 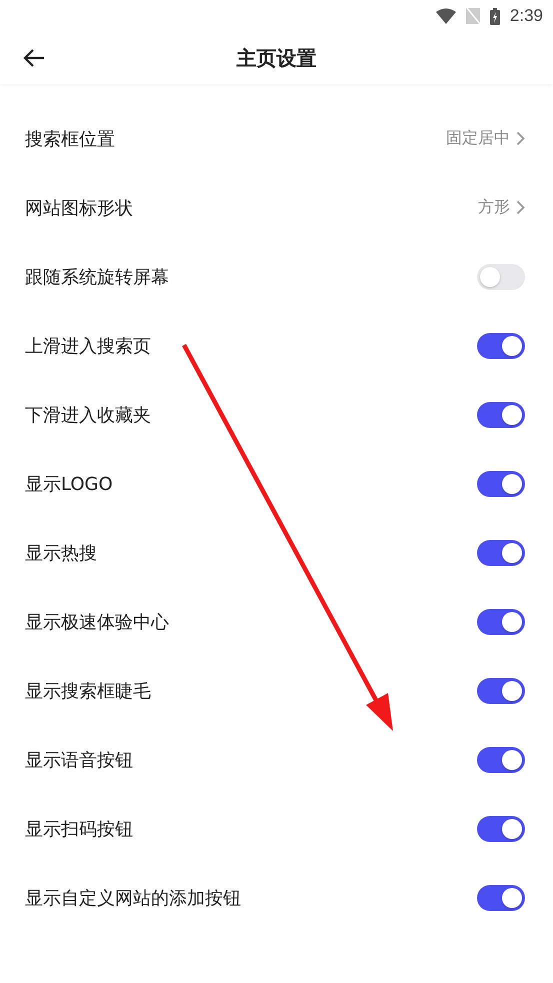 I want to click on setting-label: 网站图标形状, so click(x=79, y=208).